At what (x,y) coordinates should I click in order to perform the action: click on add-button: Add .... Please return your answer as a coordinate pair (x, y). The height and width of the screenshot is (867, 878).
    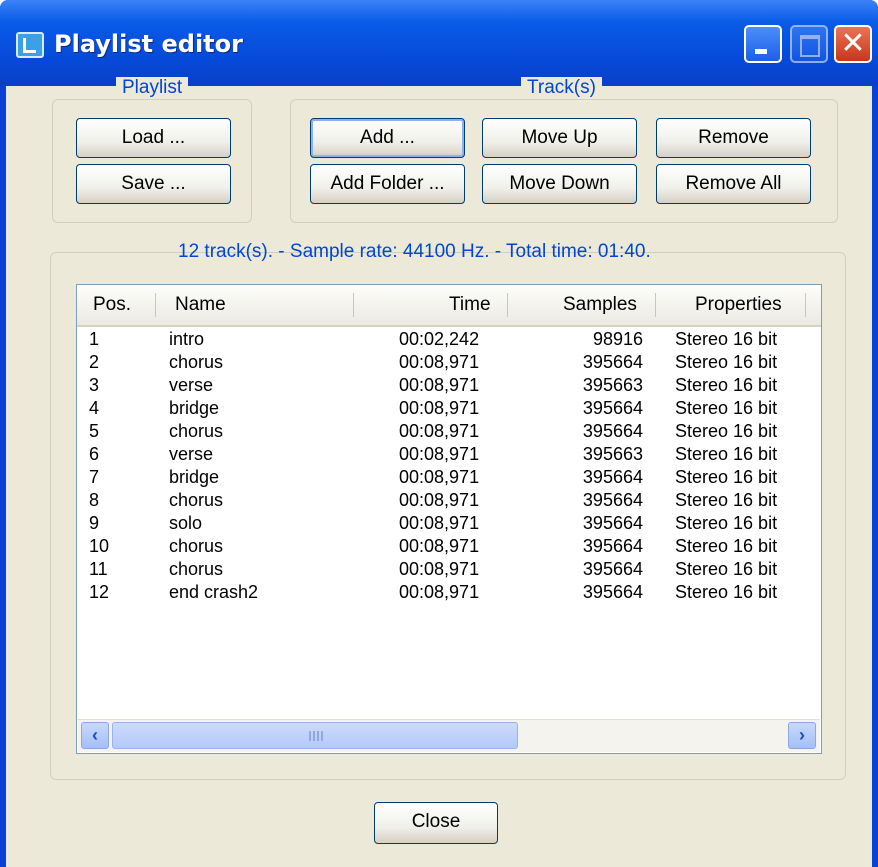
    Looking at the image, I should click on (387, 138).